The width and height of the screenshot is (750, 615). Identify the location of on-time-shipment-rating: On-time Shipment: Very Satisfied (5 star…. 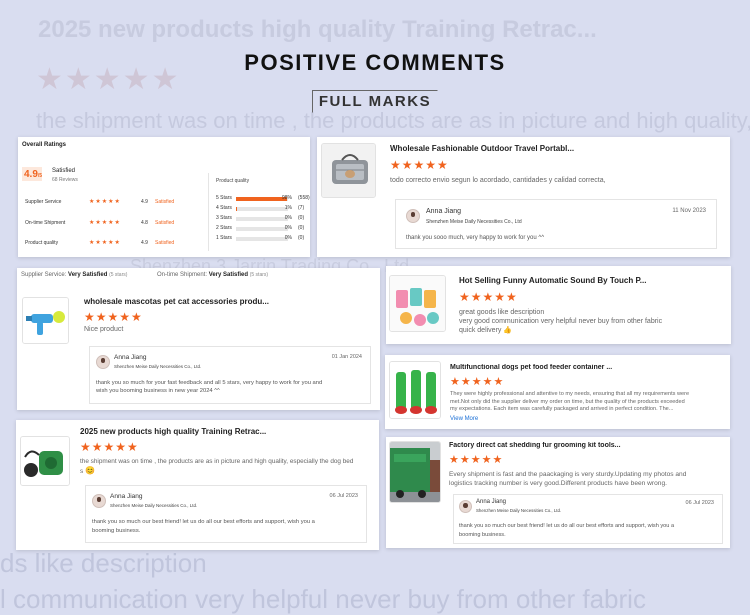
(213, 275).